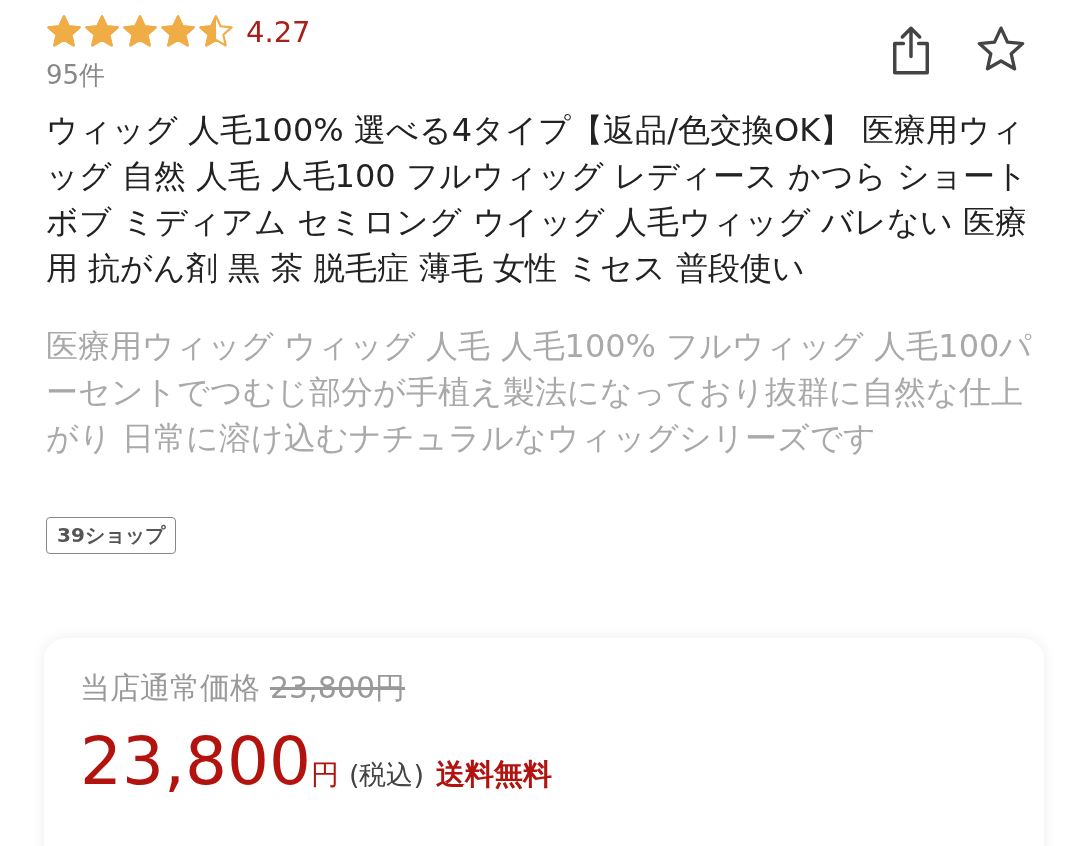  Describe the element at coordinates (170, 688) in the screenshot. I see `regular-price-label: 当店通常価格` at that location.